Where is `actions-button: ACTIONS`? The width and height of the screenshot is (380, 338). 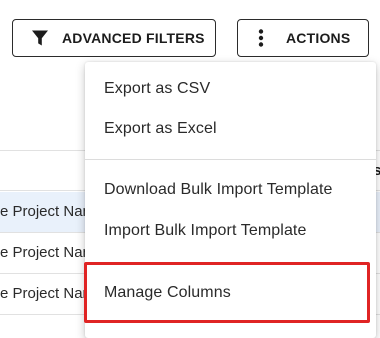
actions-button: ACTIONS is located at coordinates (303, 38).